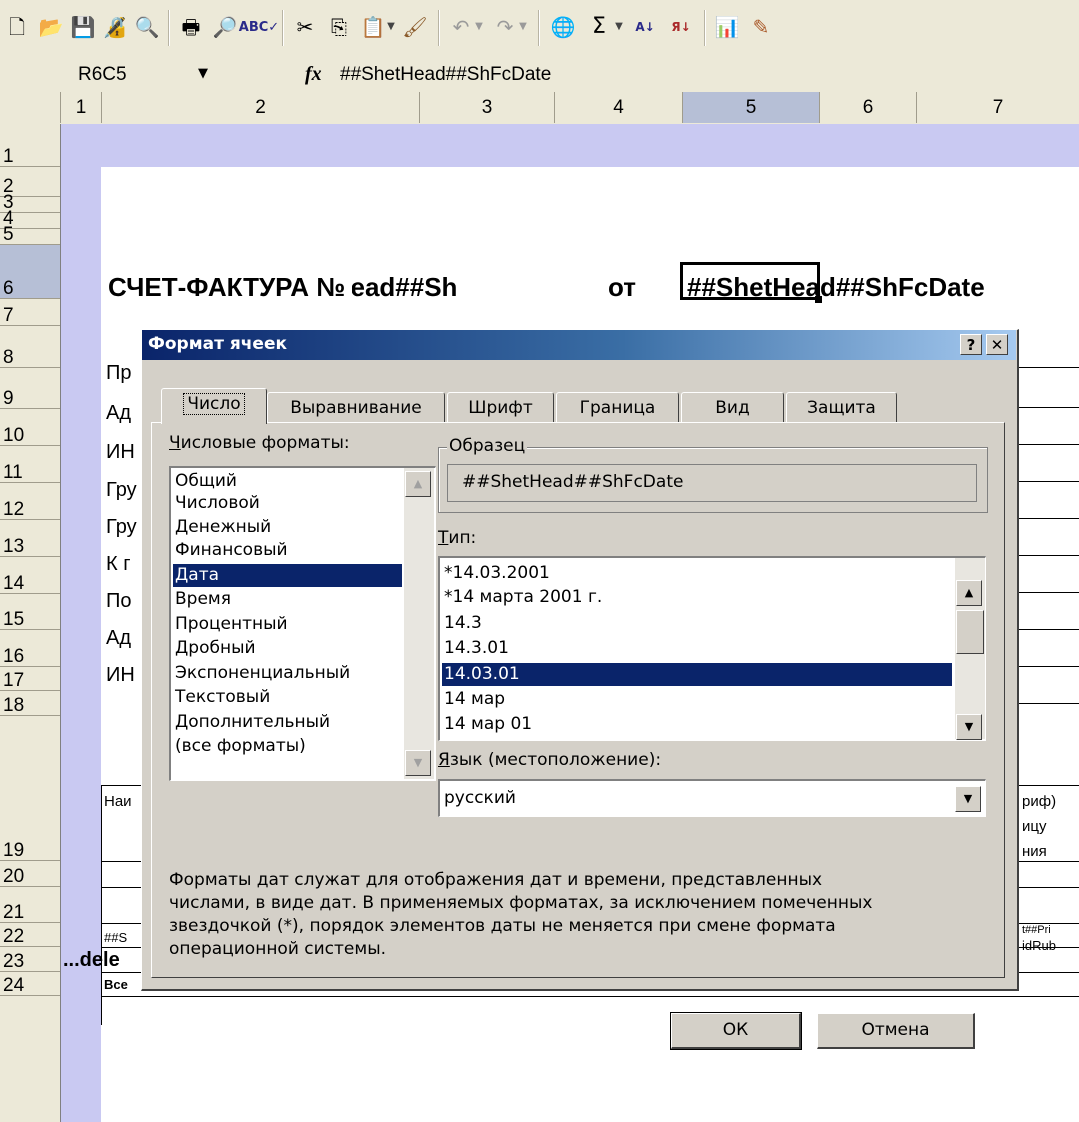  I want to click on row-header: 11, so click(30, 464).